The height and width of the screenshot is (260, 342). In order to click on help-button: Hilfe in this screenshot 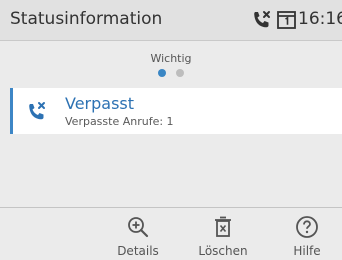, I will do `click(307, 234)`.